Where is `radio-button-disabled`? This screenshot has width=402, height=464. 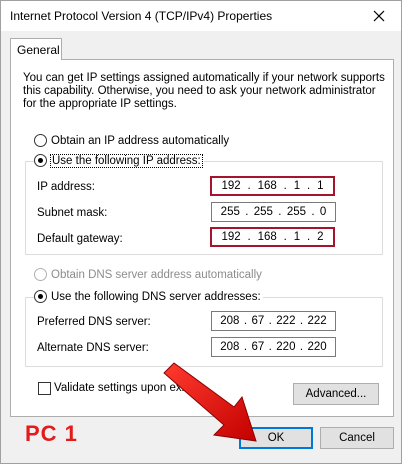
radio-button-disabled is located at coordinates (40, 274).